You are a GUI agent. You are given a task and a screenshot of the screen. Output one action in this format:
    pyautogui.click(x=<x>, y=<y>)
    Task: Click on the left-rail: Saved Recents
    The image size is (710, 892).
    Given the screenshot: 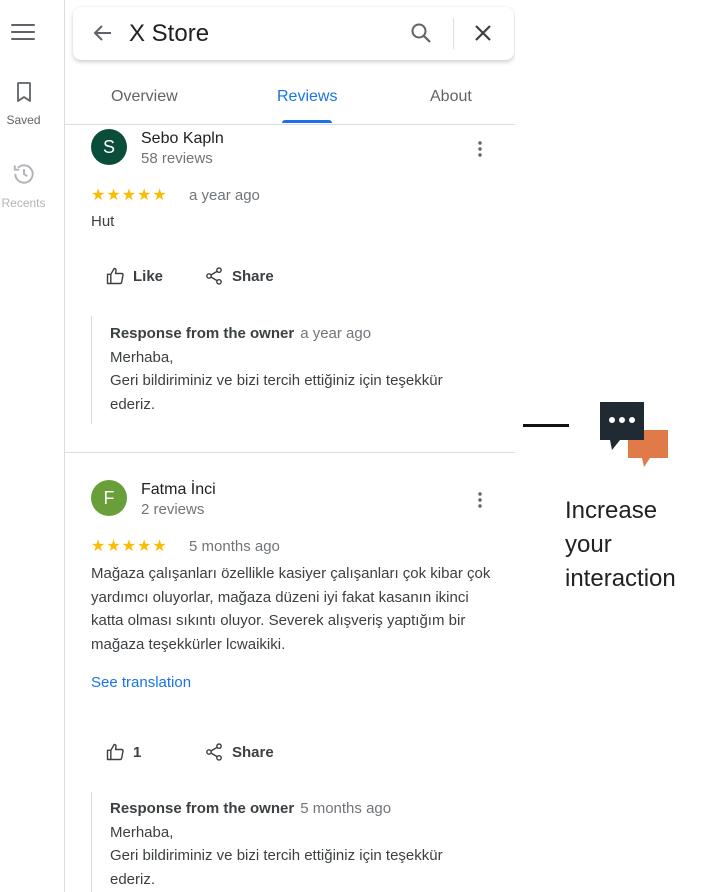 What is the action you would take?
    pyautogui.click(x=32, y=446)
    